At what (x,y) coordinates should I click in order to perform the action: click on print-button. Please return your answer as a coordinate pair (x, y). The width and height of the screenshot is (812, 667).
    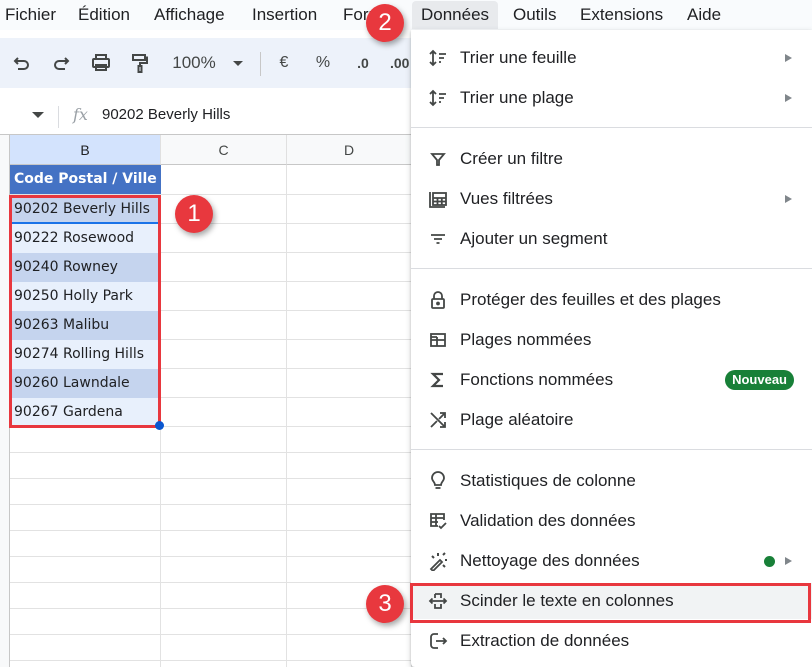
    Looking at the image, I should click on (101, 63).